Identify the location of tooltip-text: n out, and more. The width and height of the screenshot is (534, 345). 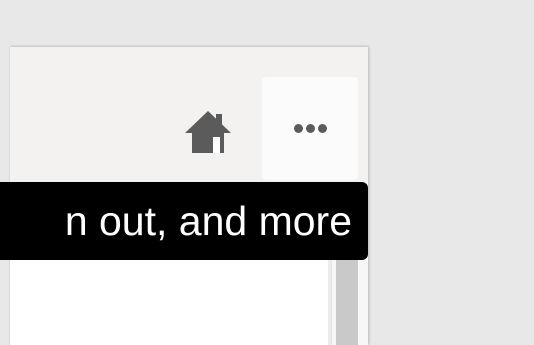
(208, 221).